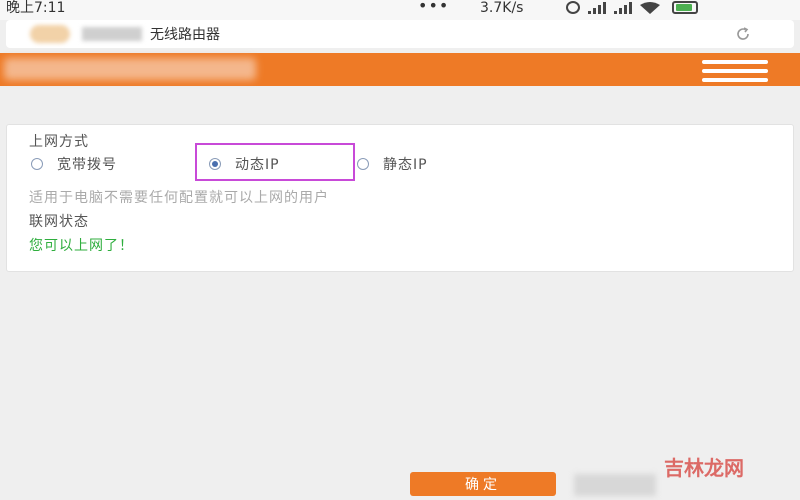 The image size is (800, 500). I want to click on hint-text: 适用于电脑不需要任何配置就可以上网的用户, so click(179, 198).